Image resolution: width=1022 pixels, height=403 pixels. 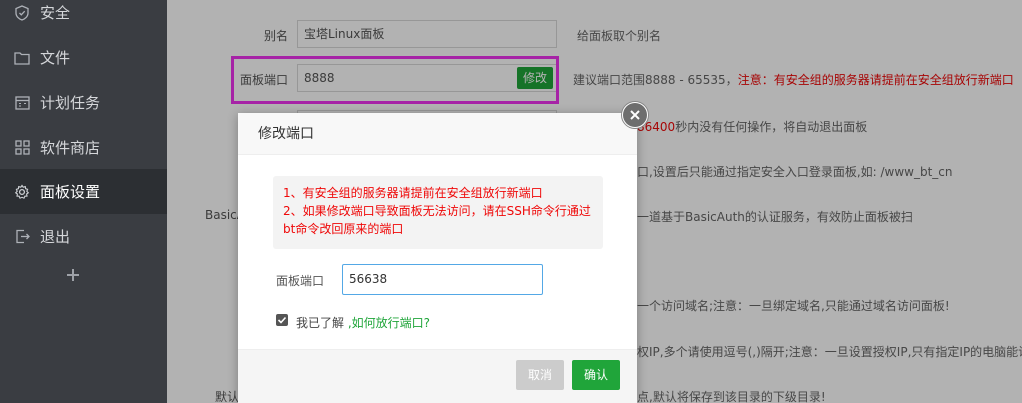 I want to click on close-icon, so click(x=635, y=115).